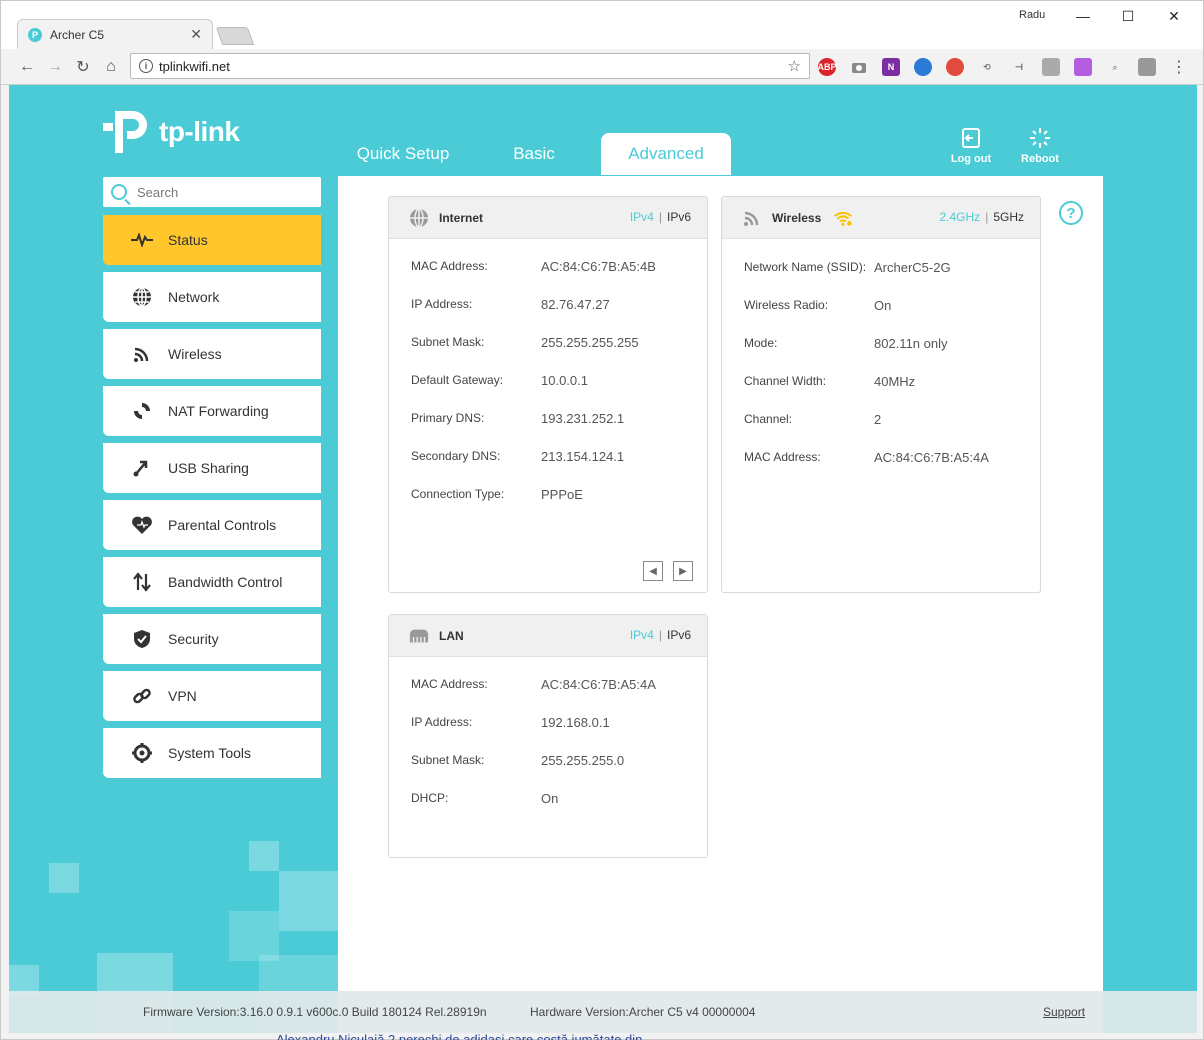 The image size is (1204, 1040). I want to click on detail-value: AC:84:C6:7B:A5:4A, so click(931, 457).